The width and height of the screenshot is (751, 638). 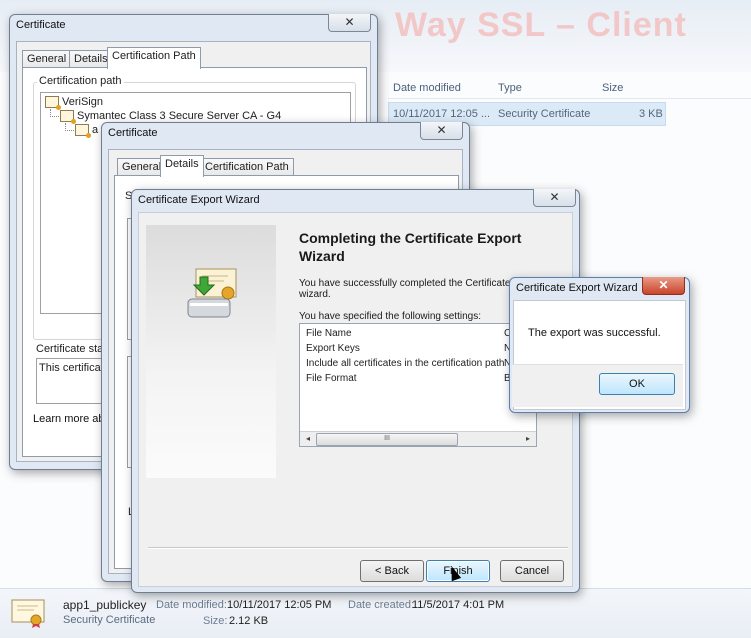 What do you see at coordinates (105, 605) in the screenshot?
I see `details-file-name: app1_publickey` at bounding box center [105, 605].